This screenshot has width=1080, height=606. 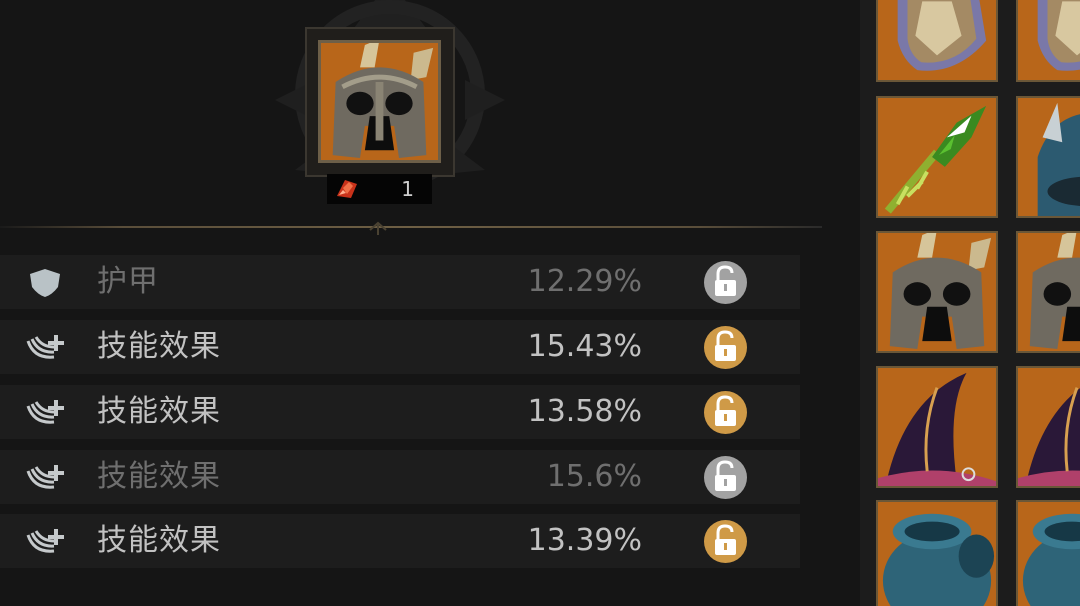 What do you see at coordinates (584, 281) in the screenshot?
I see `stat-value: 12.29%` at bounding box center [584, 281].